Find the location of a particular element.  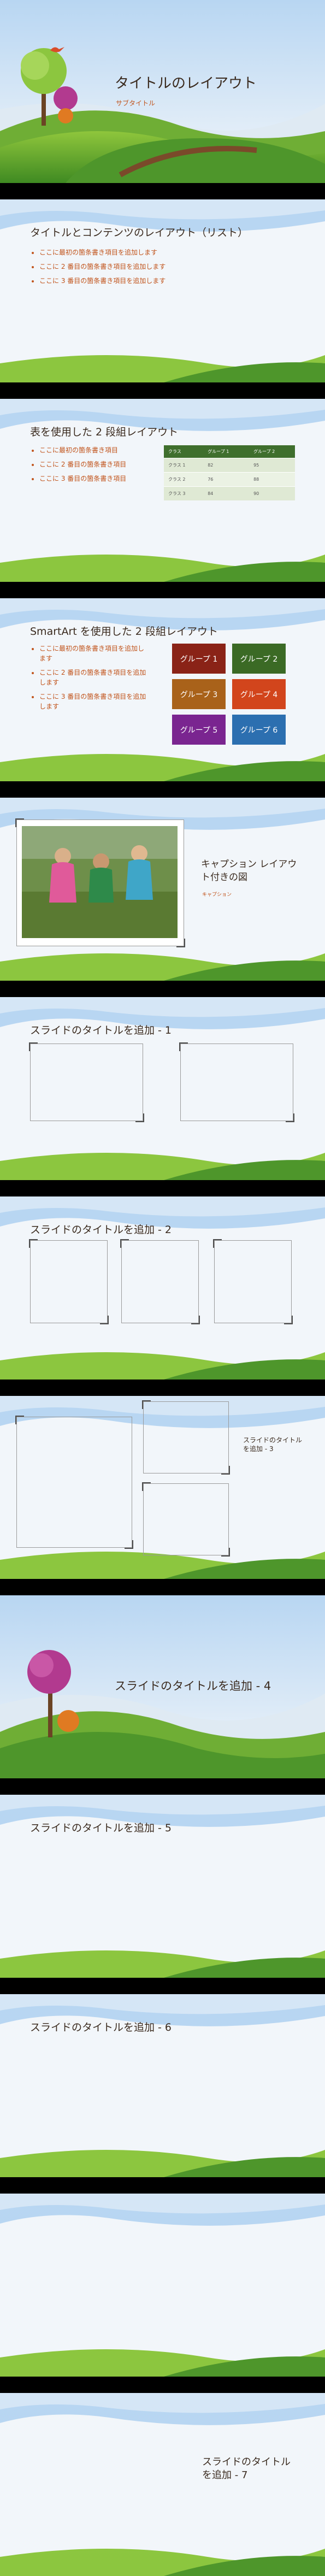

table-cell: 95 is located at coordinates (272, 466).